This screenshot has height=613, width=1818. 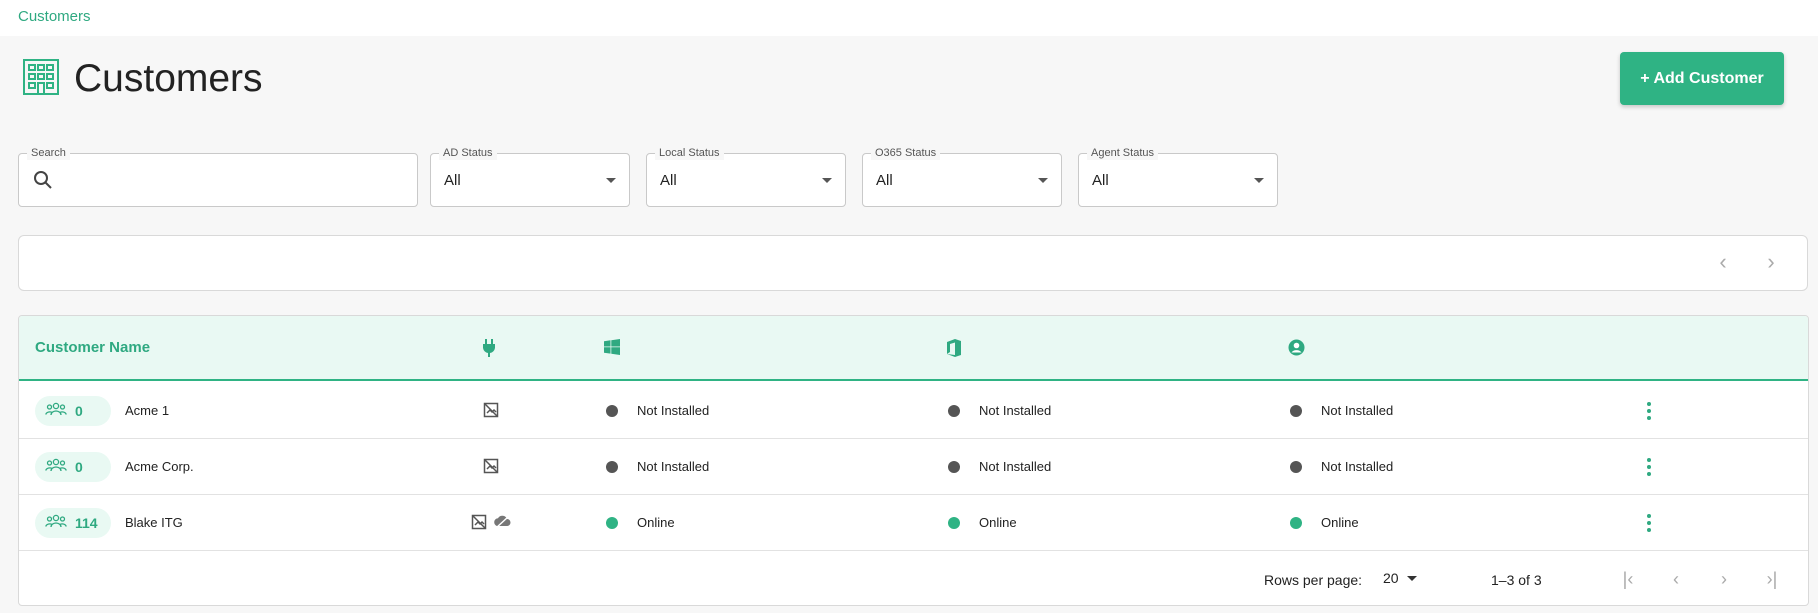 What do you see at coordinates (92, 347) in the screenshot?
I see `column-header-customer-name: Customer Name` at bounding box center [92, 347].